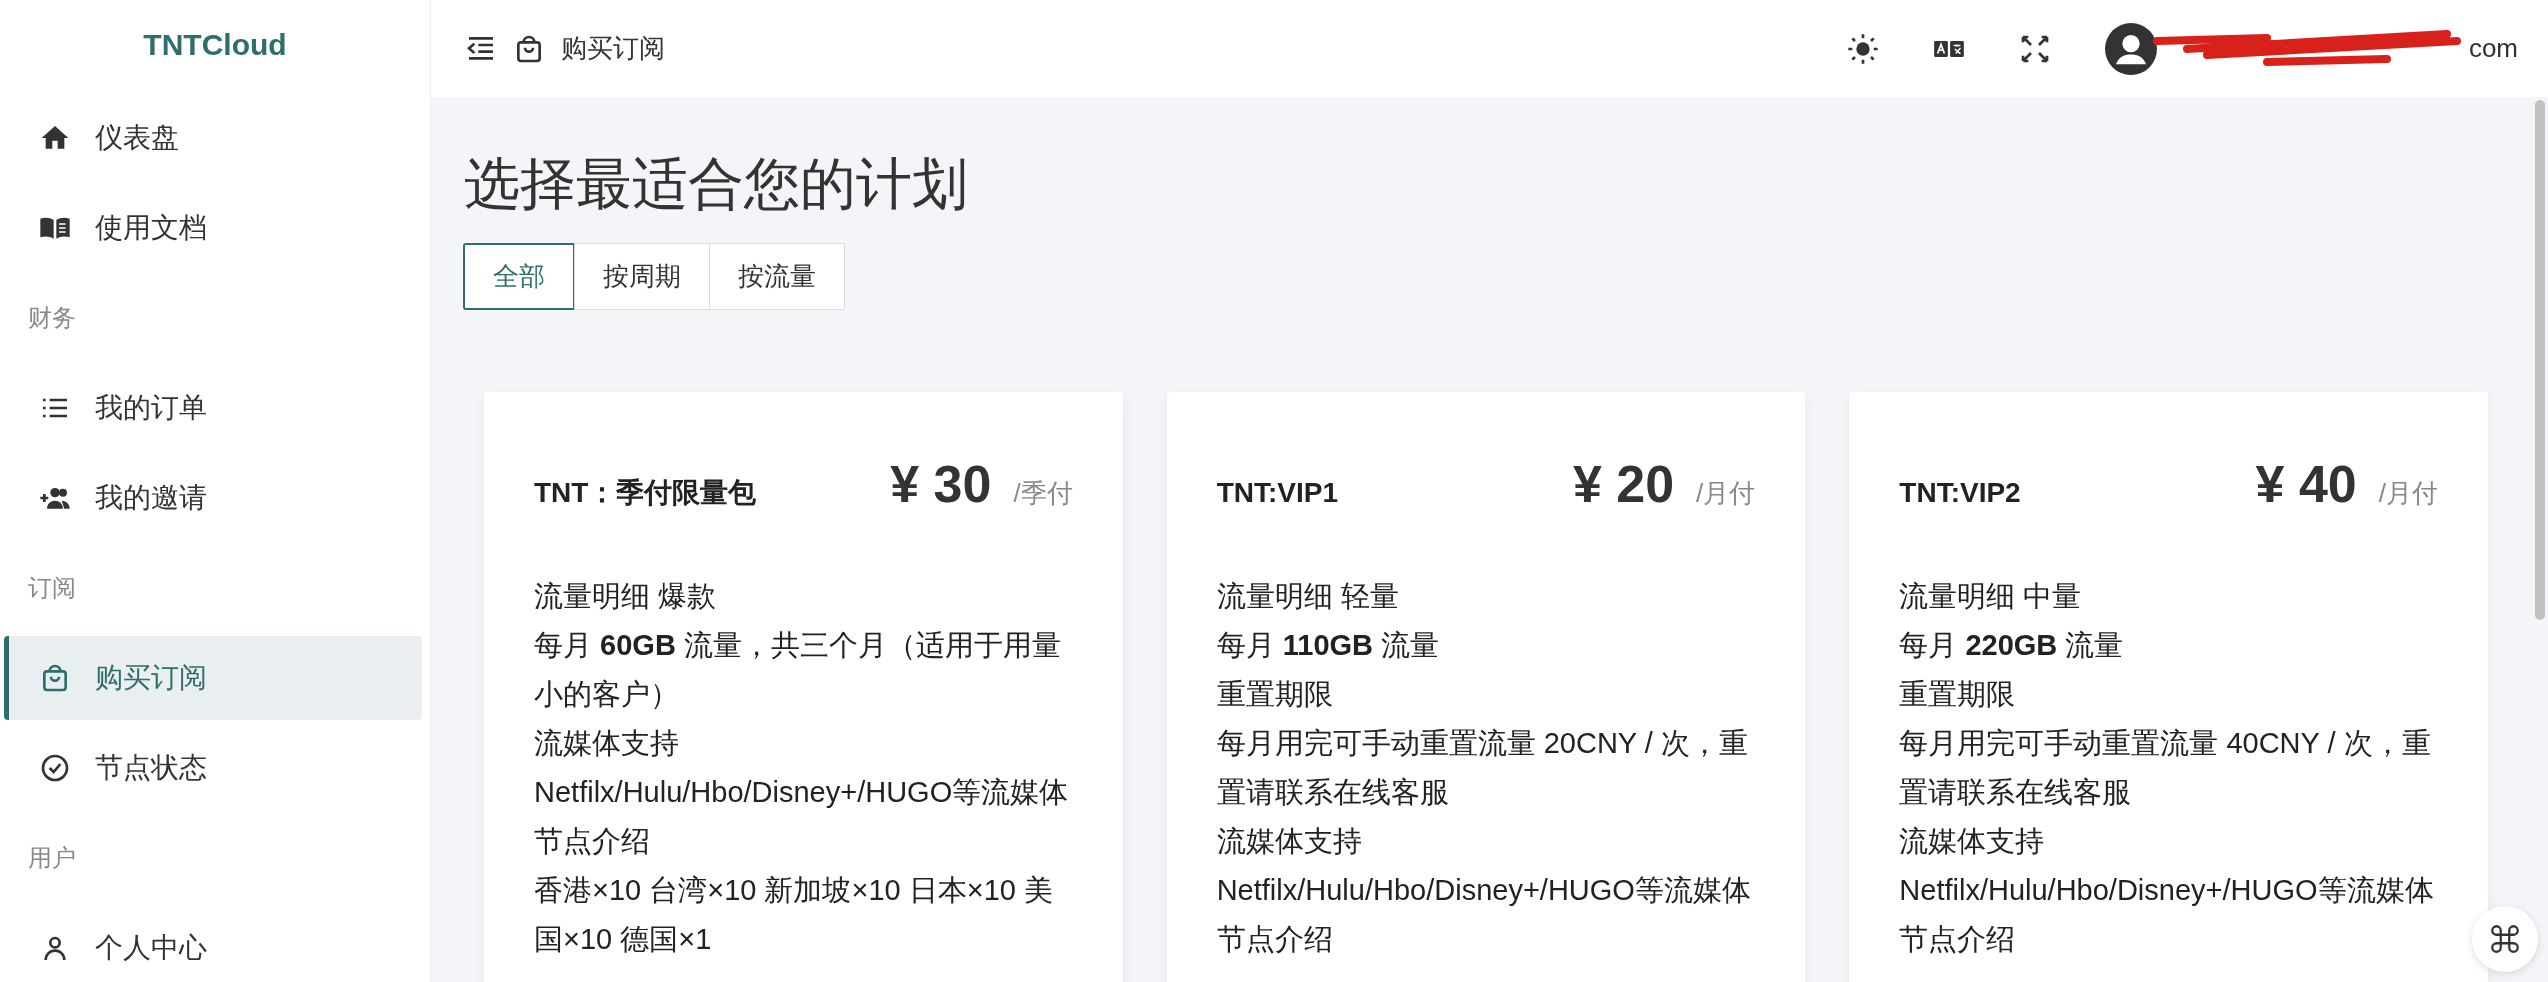  I want to click on sidebar-item: 节点状态, so click(213, 768).